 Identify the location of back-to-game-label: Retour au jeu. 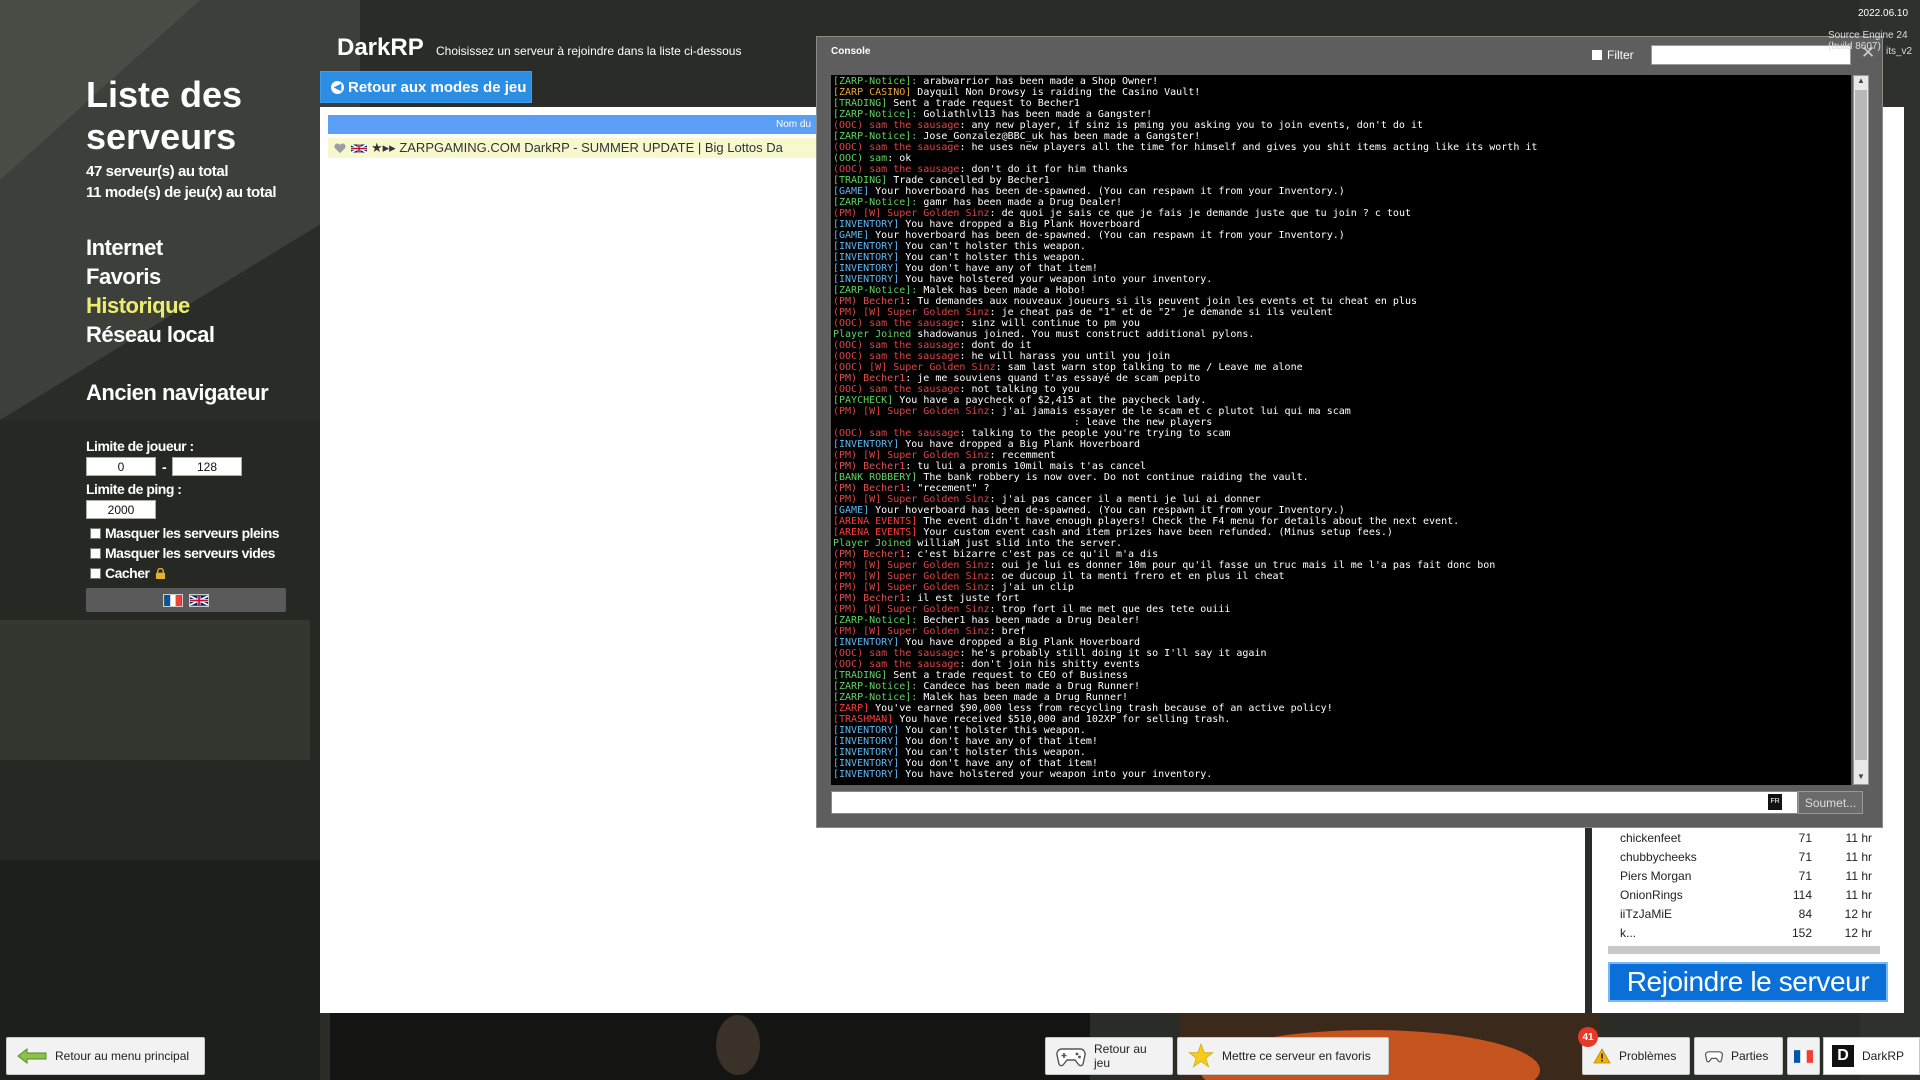
(1120, 1056).